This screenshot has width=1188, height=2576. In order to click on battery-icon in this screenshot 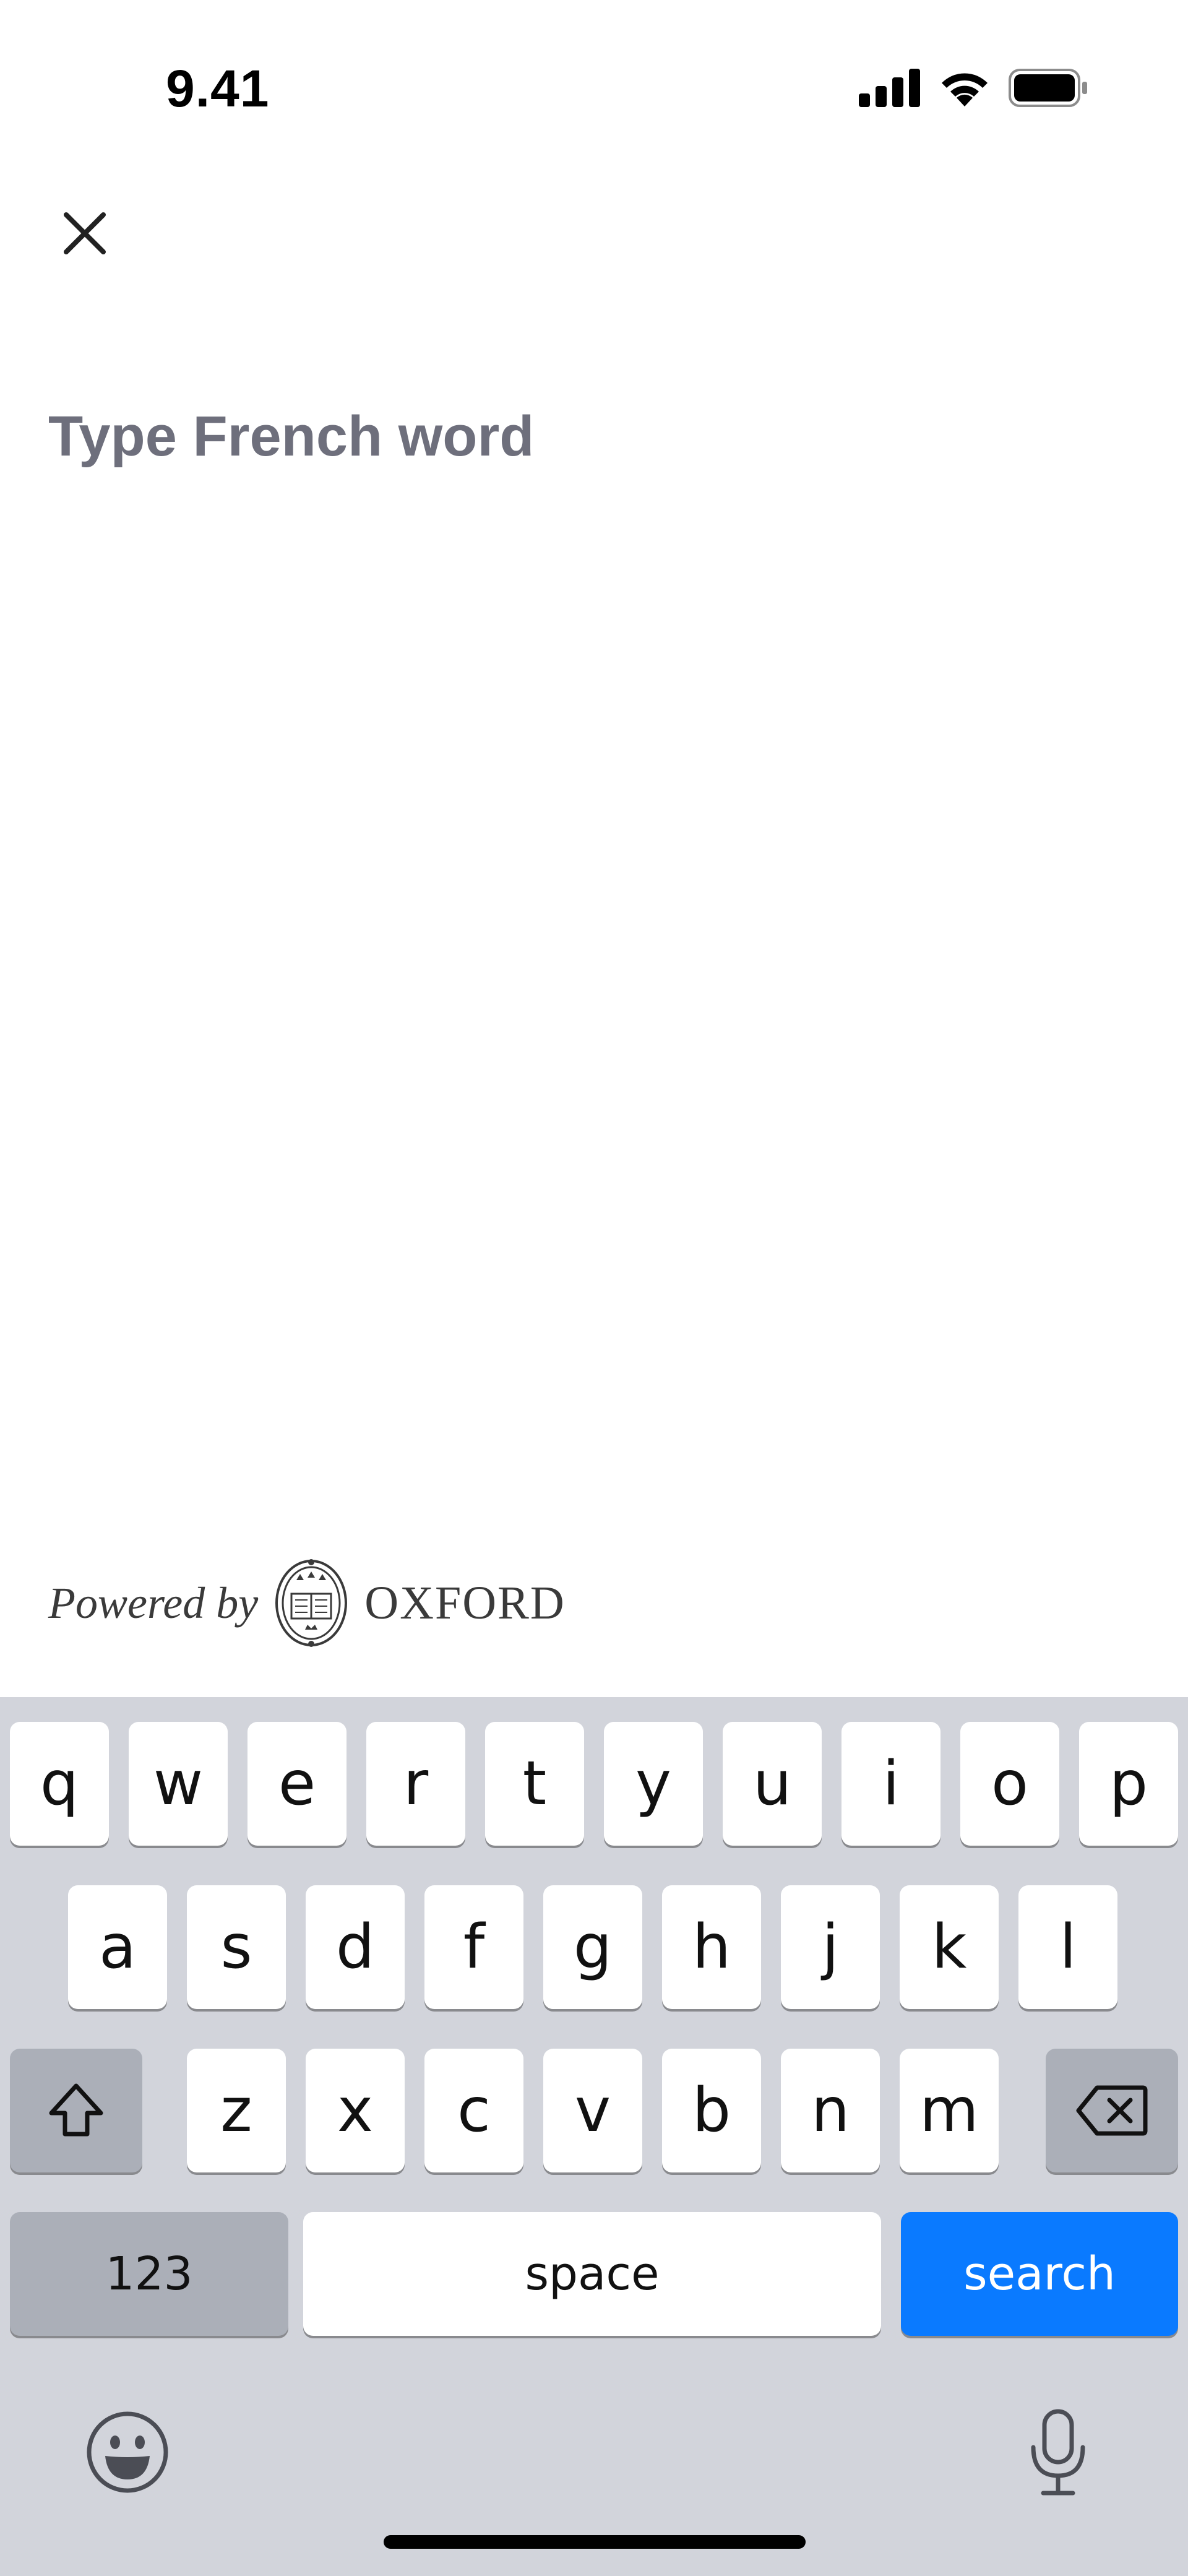, I will do `click(1048, 88)`.